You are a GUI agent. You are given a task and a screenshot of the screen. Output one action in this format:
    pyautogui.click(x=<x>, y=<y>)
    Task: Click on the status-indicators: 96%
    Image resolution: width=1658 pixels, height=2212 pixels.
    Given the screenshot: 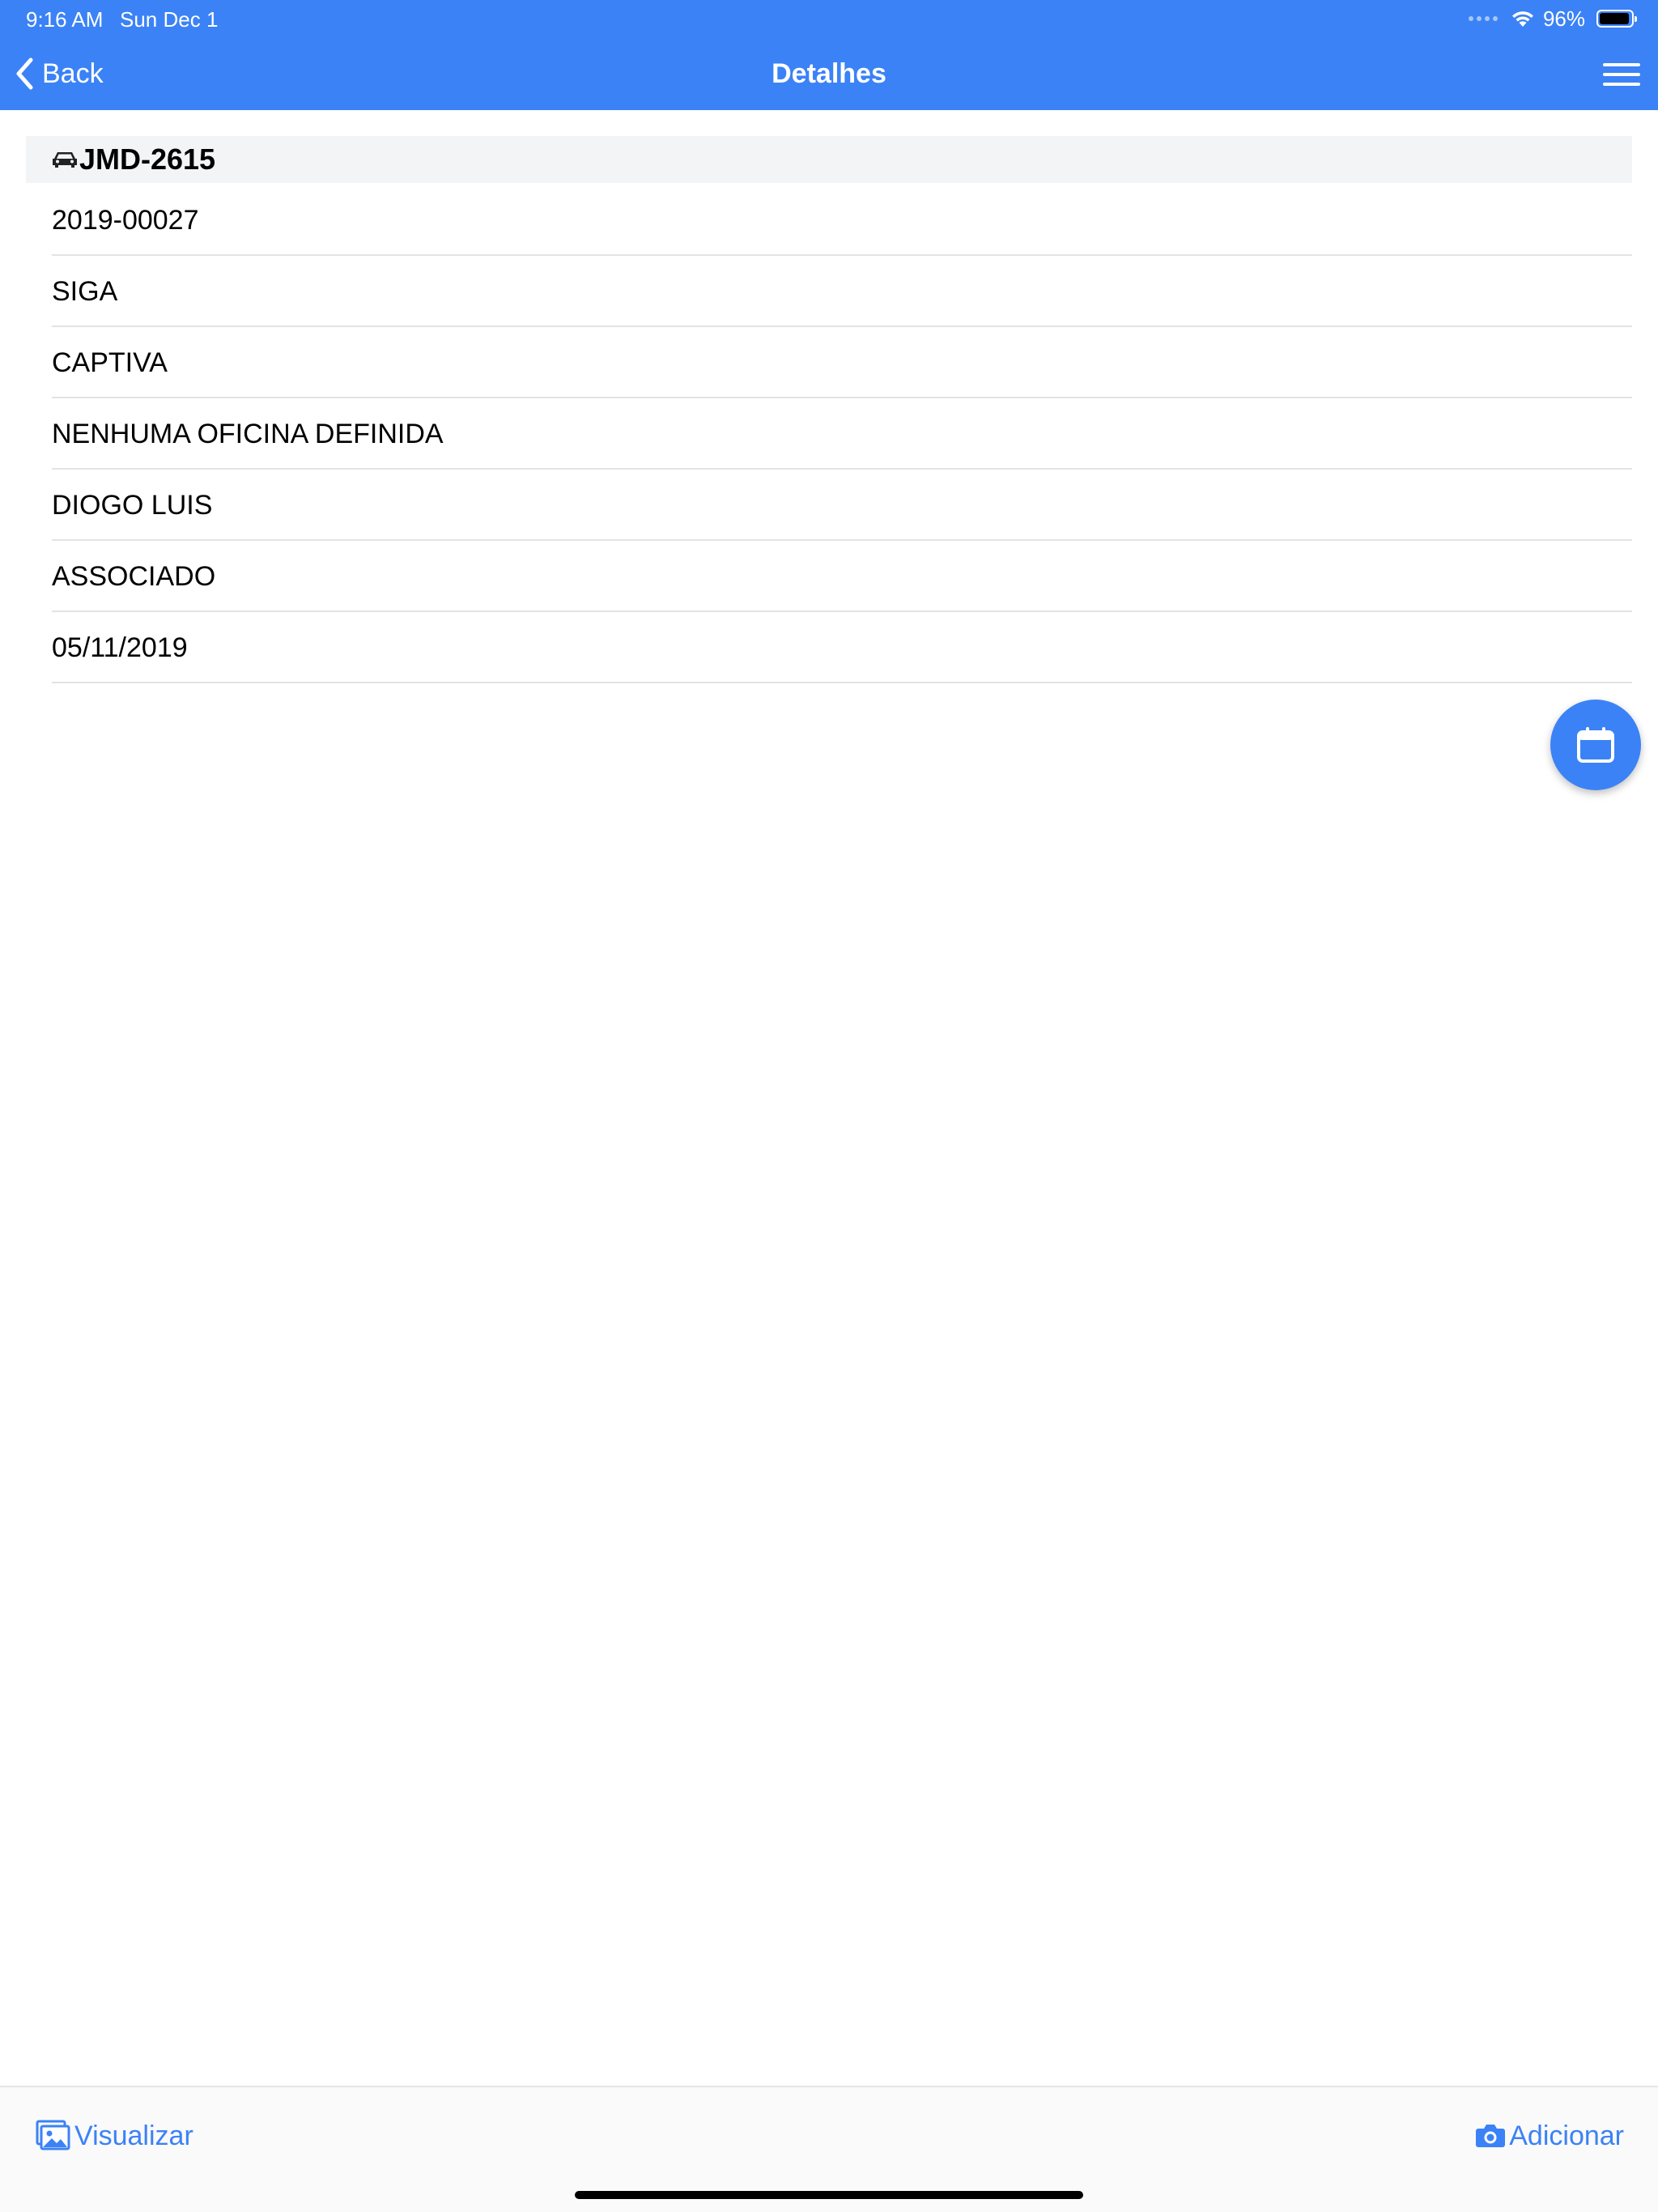 What is the action you would take?
    pyautogui.click(x=1552, y=19)
    